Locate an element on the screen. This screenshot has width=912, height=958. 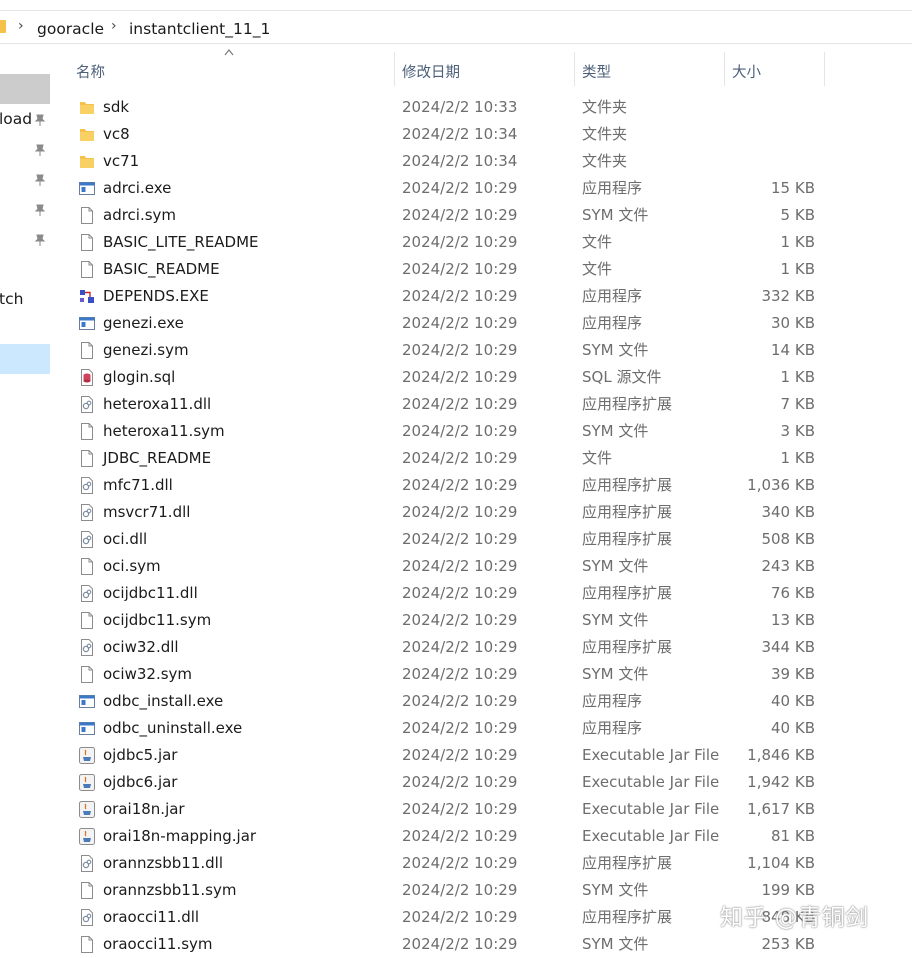
file-row: oci.sym 2024/2/2 10:29 SYM 文件 243 KB is located at coordinates (481, 566).